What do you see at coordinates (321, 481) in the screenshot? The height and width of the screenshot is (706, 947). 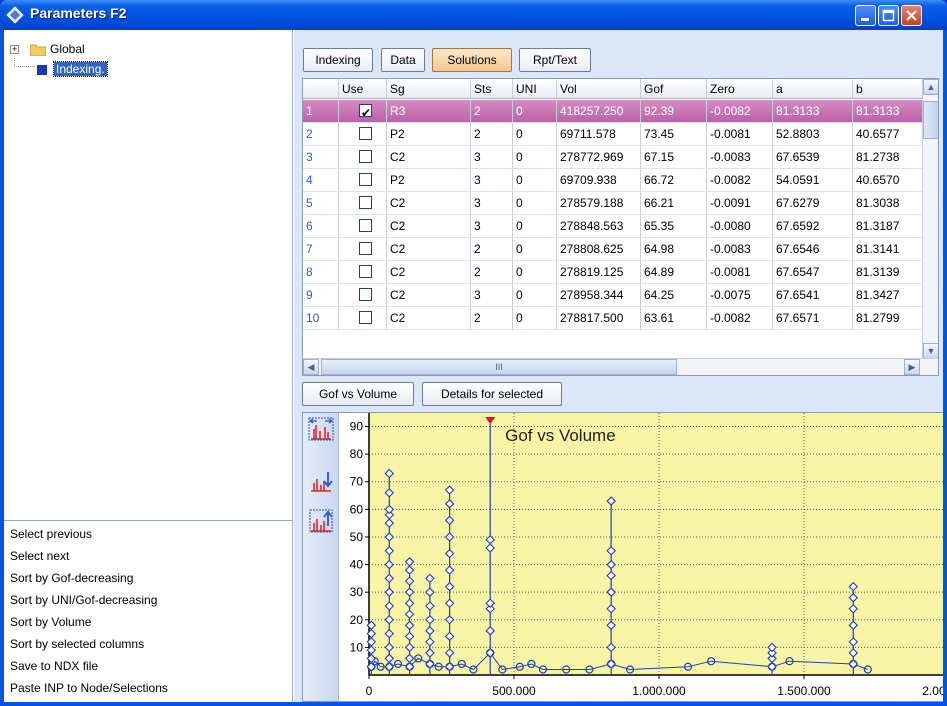 I see `zoom-y-down-icon` at bounding box center [321, 481].